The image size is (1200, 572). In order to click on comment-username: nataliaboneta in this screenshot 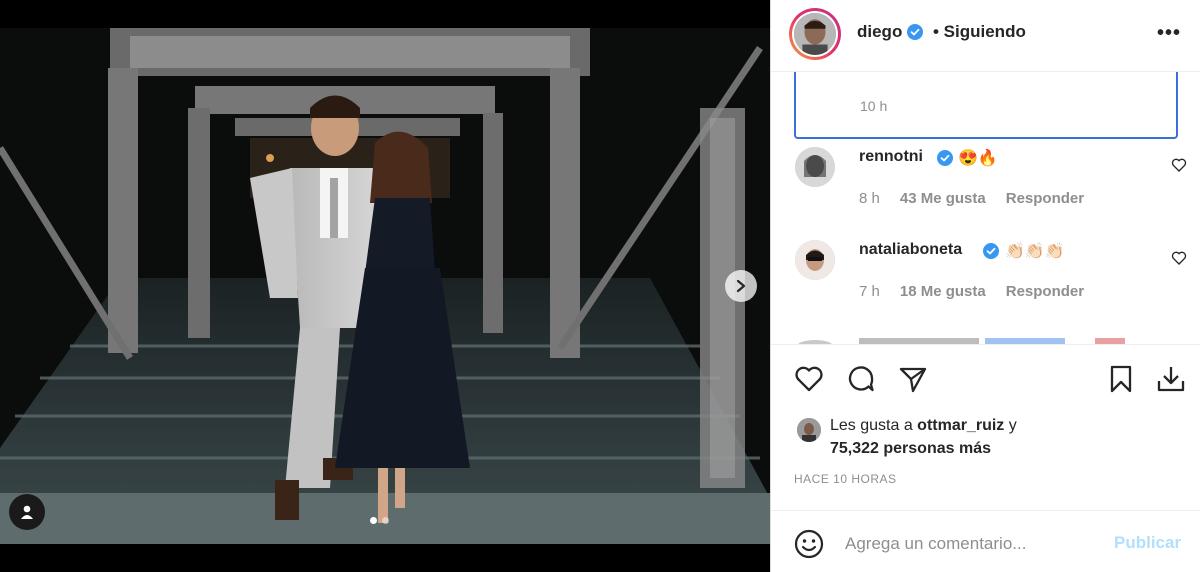, I will do `click(910, 250)`.